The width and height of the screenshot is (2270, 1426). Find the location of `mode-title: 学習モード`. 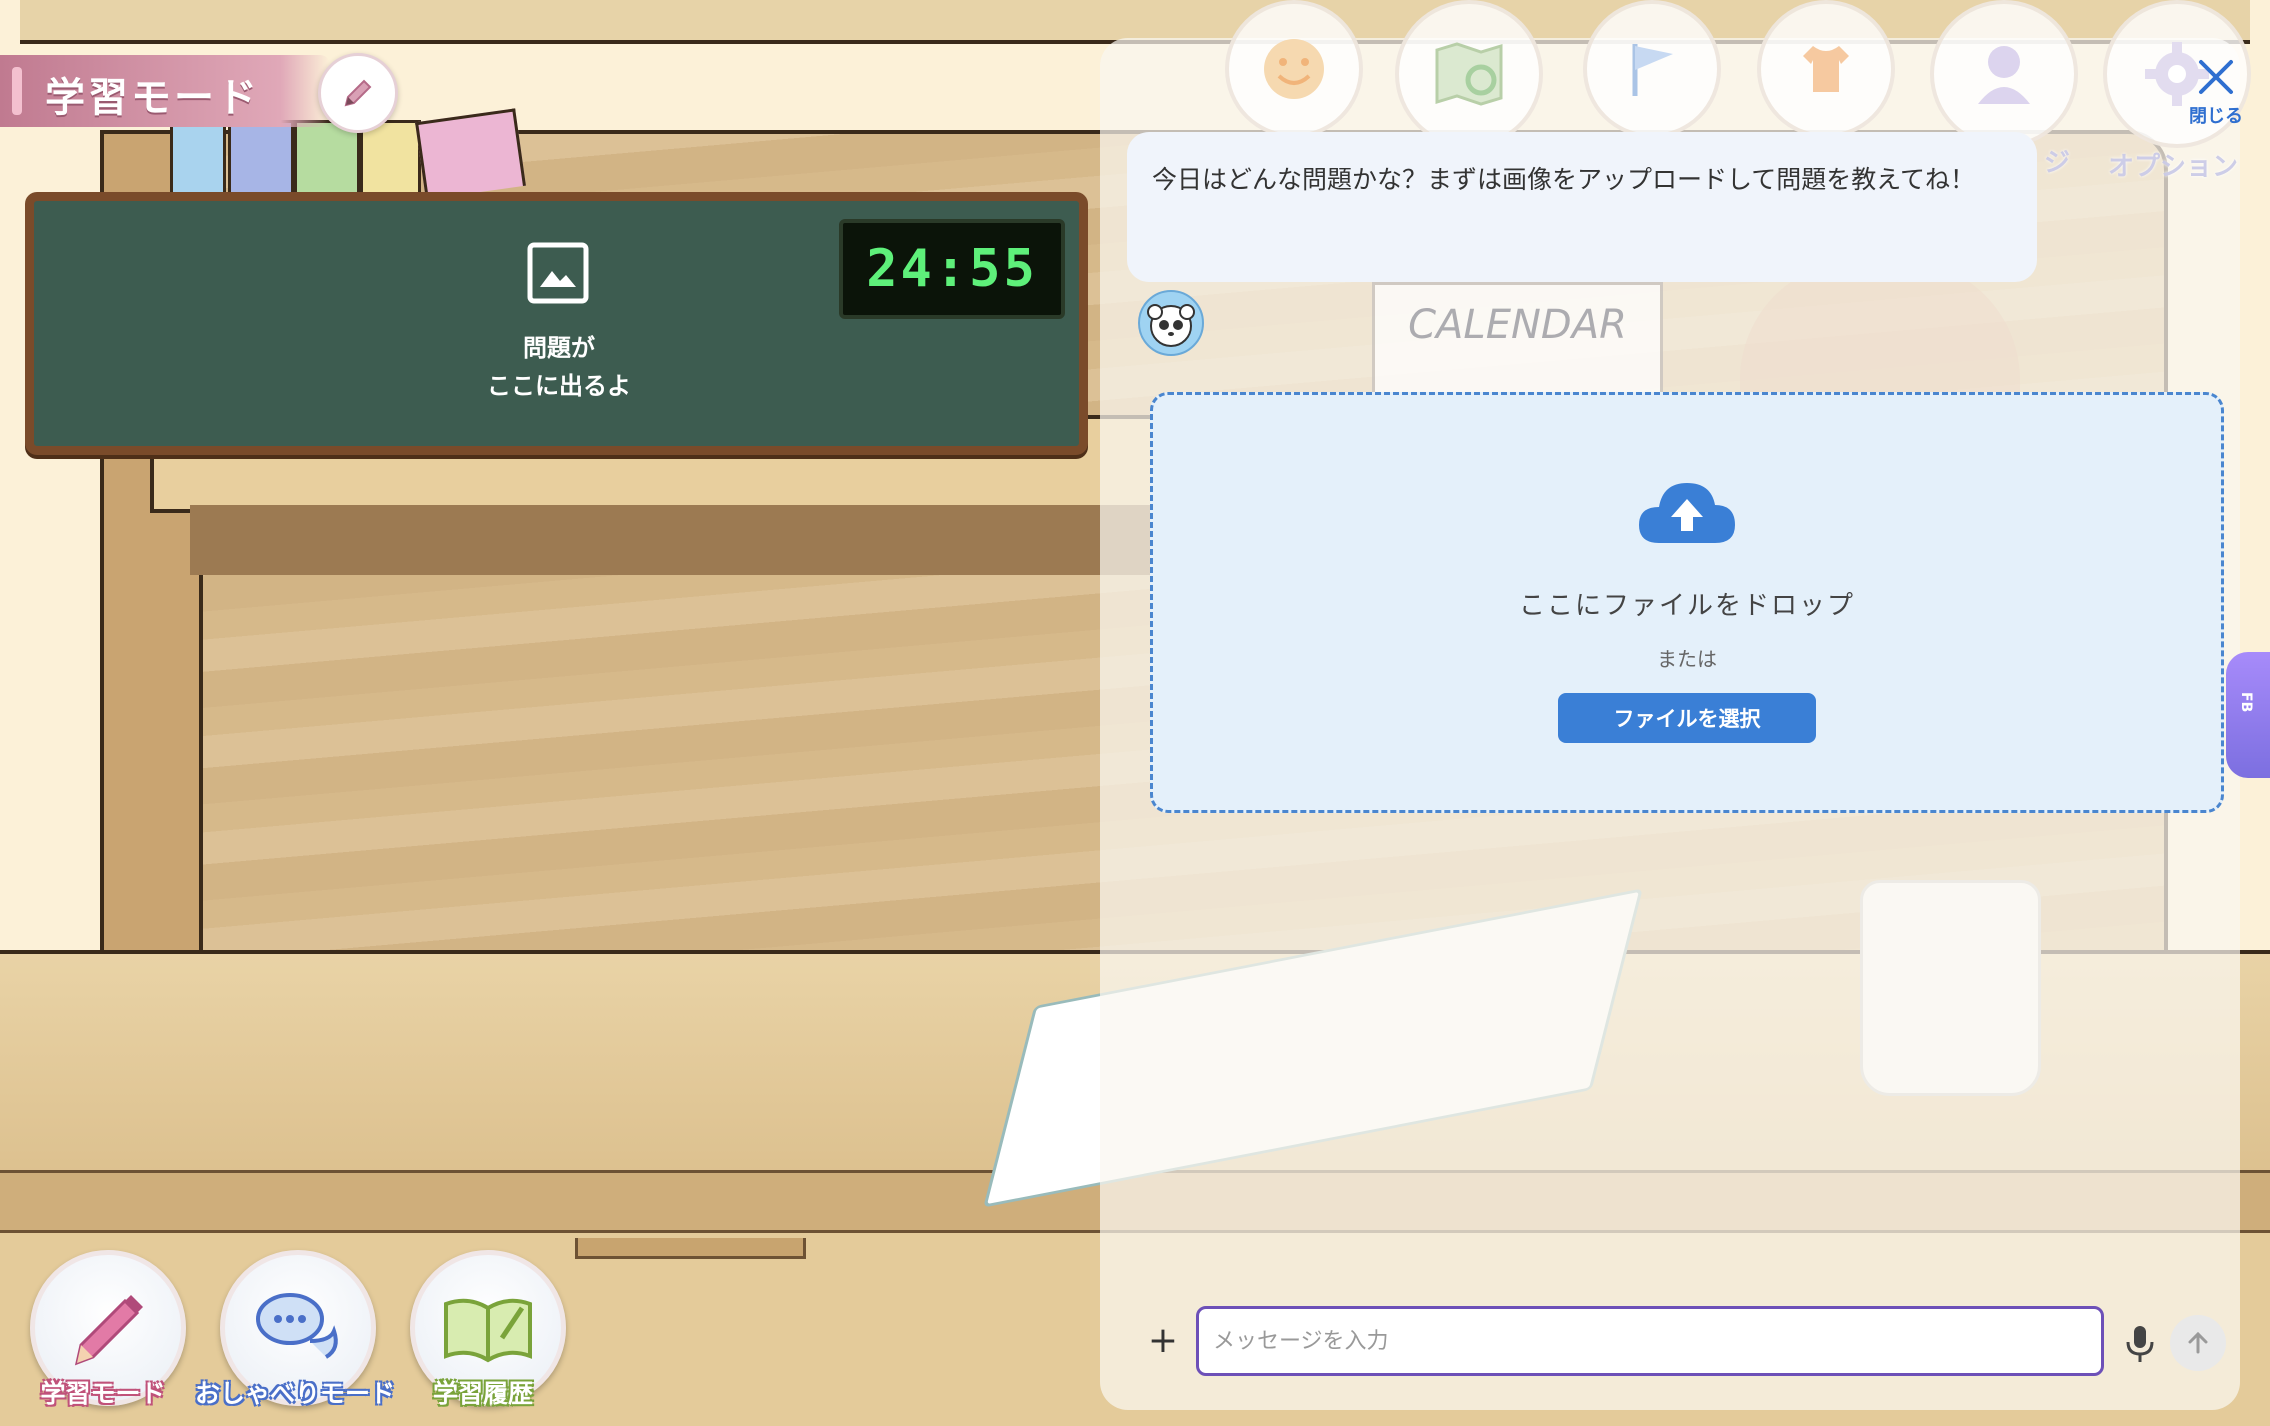

mode-title: 学習モード is located at coordinates (152, 98).